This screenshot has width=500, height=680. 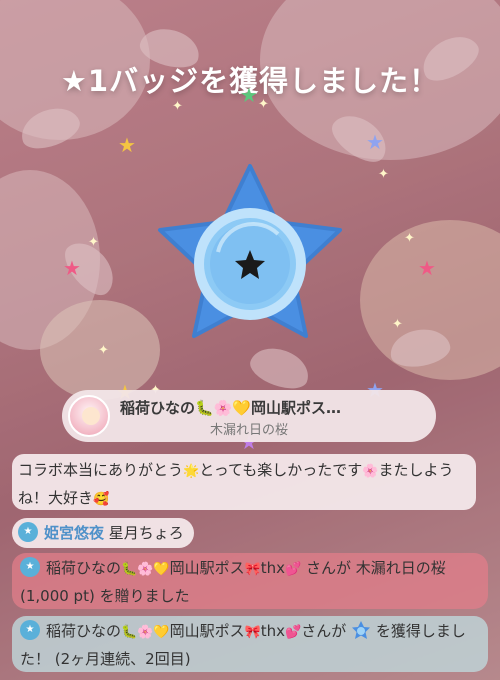 What do you see at coordinates (370, 471) in the screenshot?
I see `flower-emoji-icon: 🌸` at bounding box center [370, 471].